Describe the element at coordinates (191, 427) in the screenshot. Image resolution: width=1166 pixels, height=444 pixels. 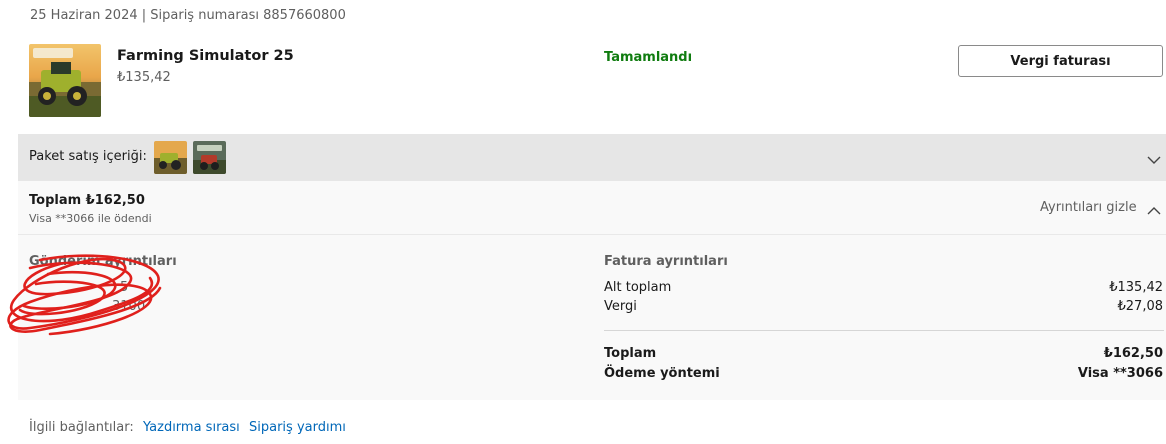
I see `print-order-link: Yazdırma sırası` at that location.